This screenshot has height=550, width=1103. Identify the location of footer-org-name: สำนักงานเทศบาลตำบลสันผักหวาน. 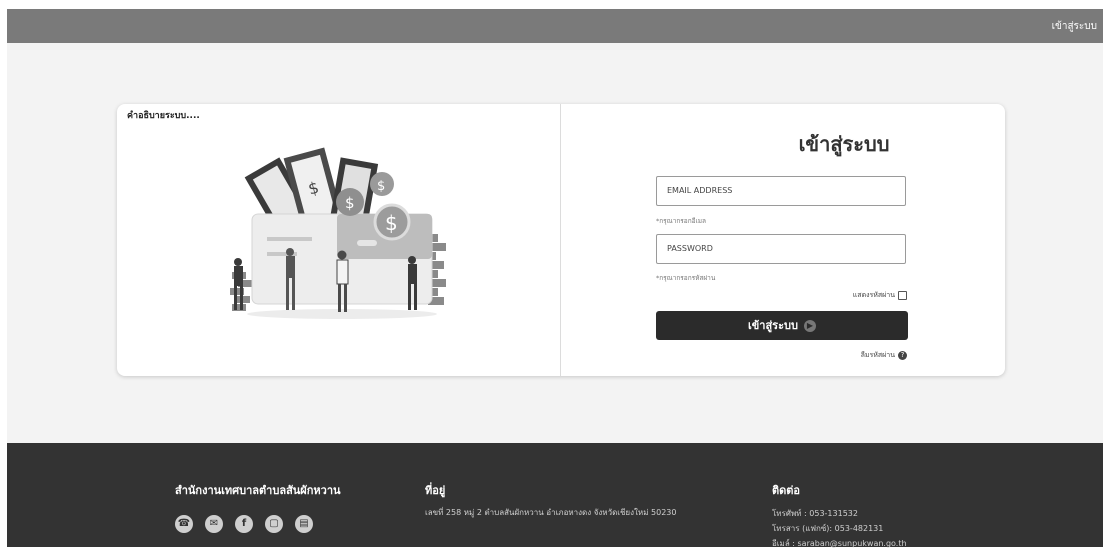
(258, 490).